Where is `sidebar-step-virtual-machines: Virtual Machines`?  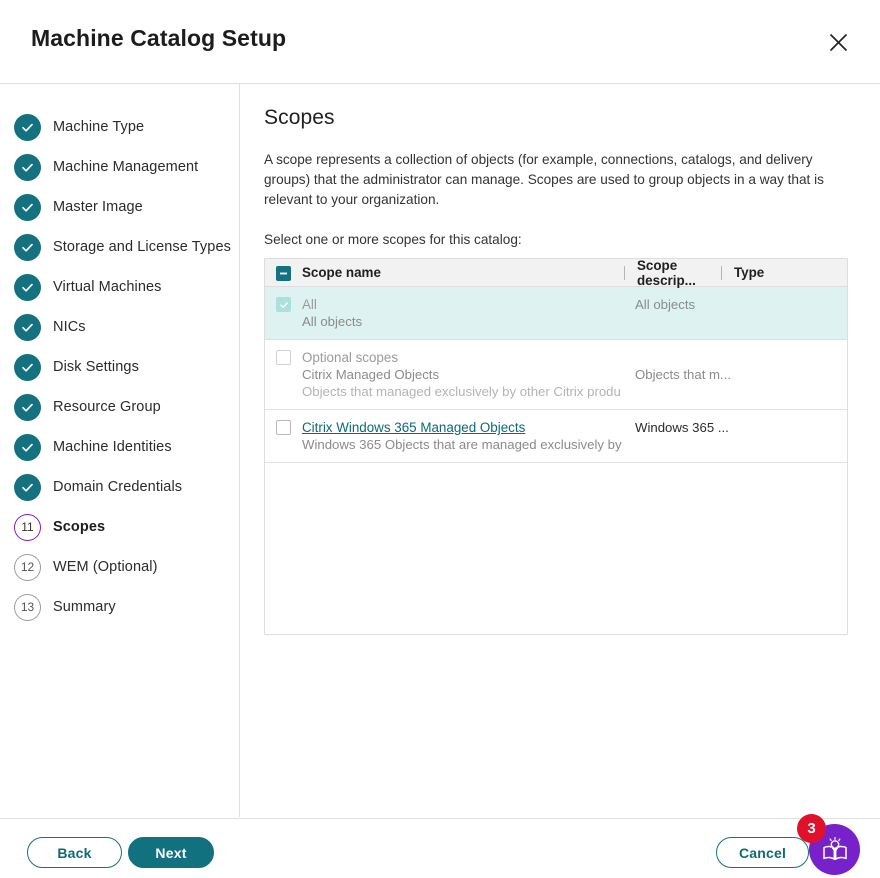
sidebar-step-virtual-machines: Virtual Machines is located at coordinates (119, 287).